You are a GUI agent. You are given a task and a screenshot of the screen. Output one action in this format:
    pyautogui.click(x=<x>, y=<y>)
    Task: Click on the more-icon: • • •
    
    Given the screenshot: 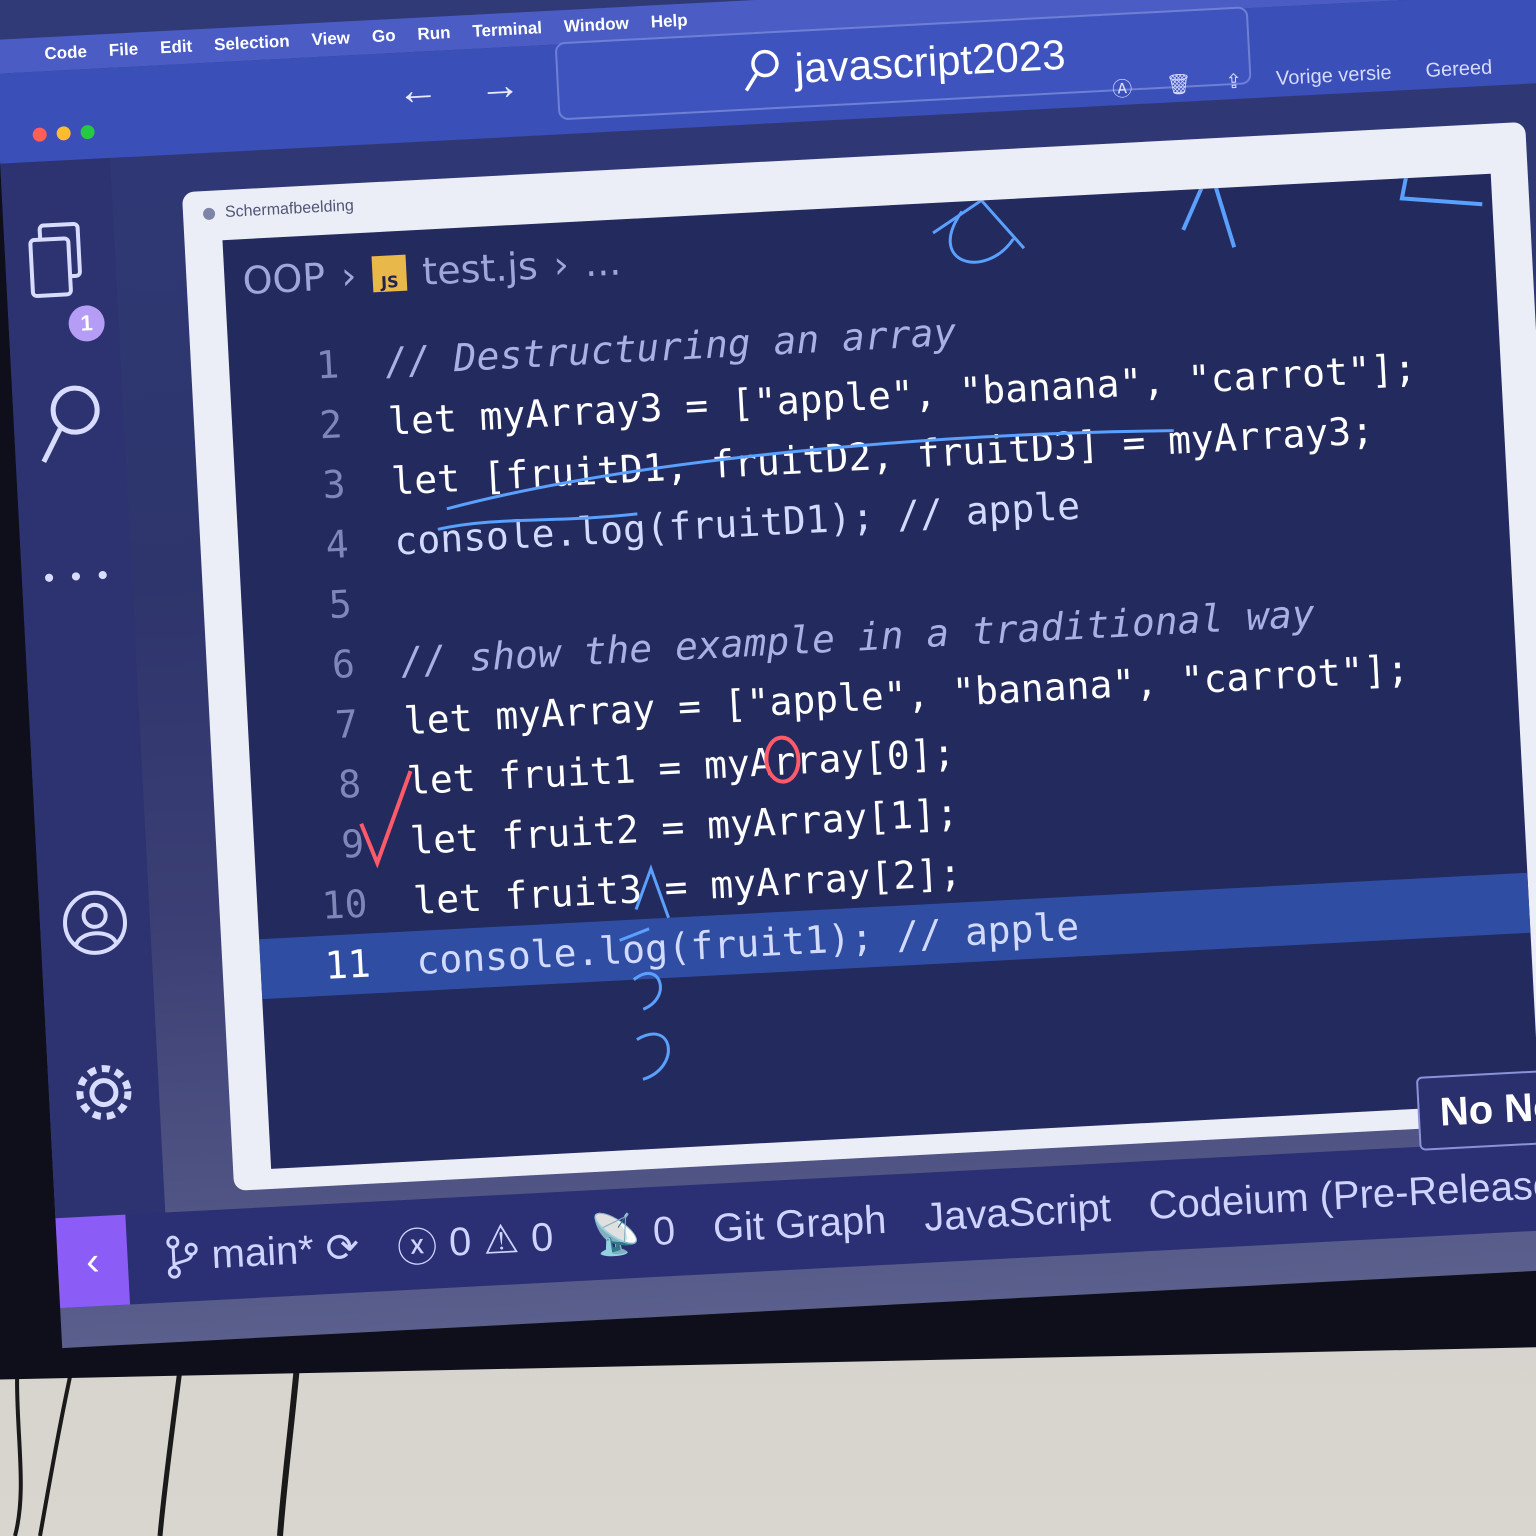 What is the action you would take?
    pyautogui.click(x=78, y=577)
    